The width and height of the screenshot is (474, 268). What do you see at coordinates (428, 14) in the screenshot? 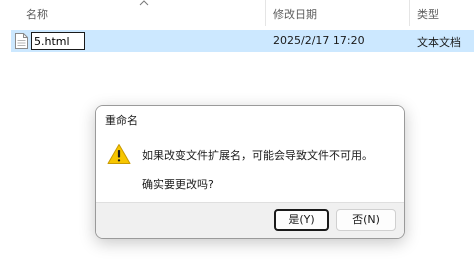
I see `column-type-header: 类型` at bounding box center [428, 14].